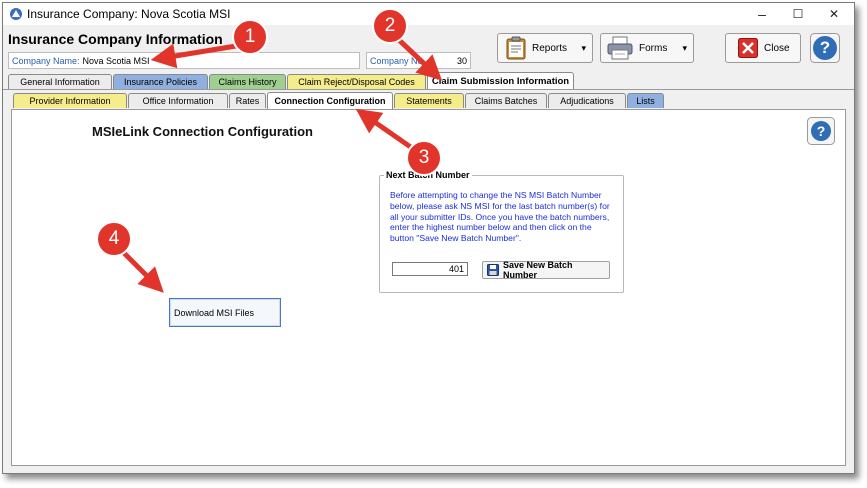  I want to click on tab-label: Statements, so click(429, 101).